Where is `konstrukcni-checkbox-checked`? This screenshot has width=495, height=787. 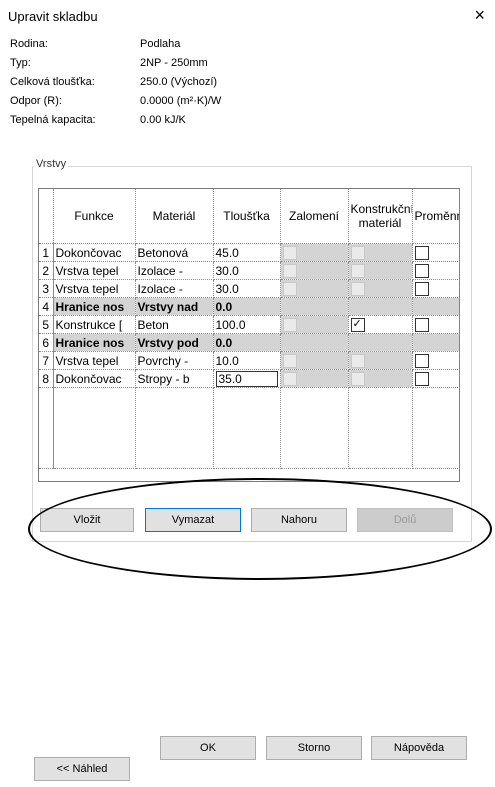
konstrukcni-checkbox-checked is located at coordinates (357, 324).